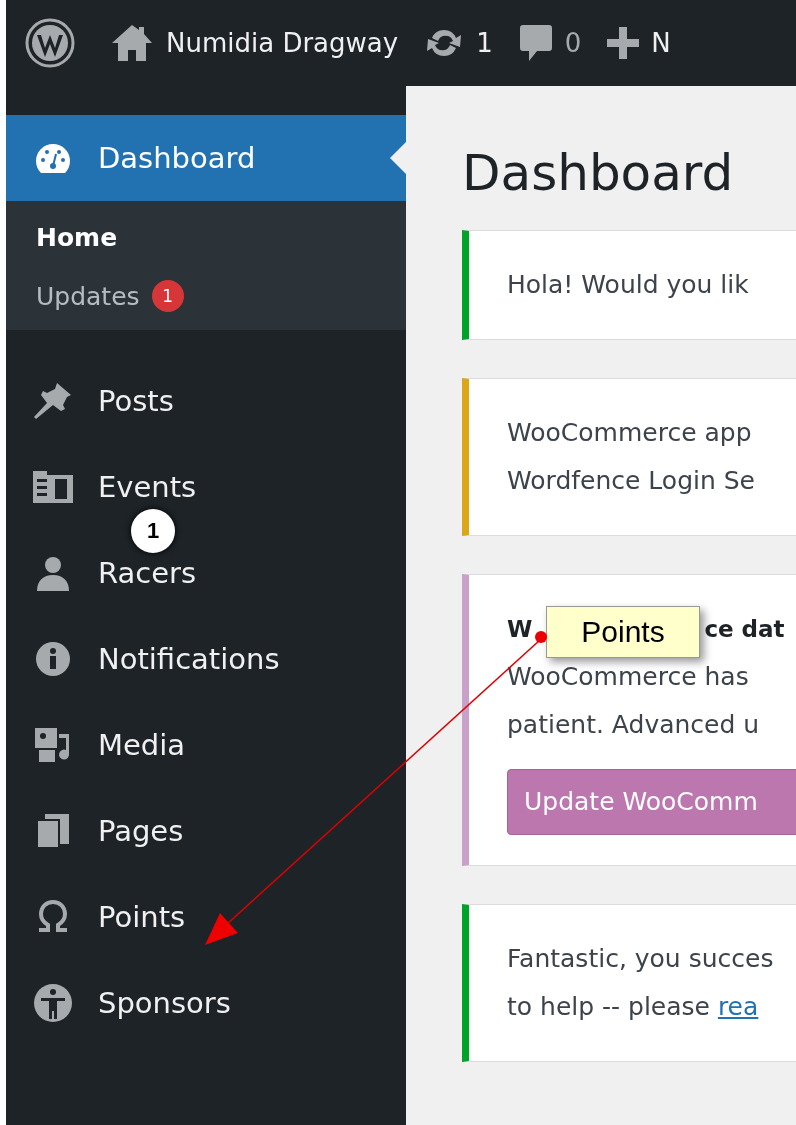 This screenshot has width=796, height=1125. What do you see at coordinates (535, 43) in the screenshot?
I see `comment-icon` at bounding box center [535, 43].